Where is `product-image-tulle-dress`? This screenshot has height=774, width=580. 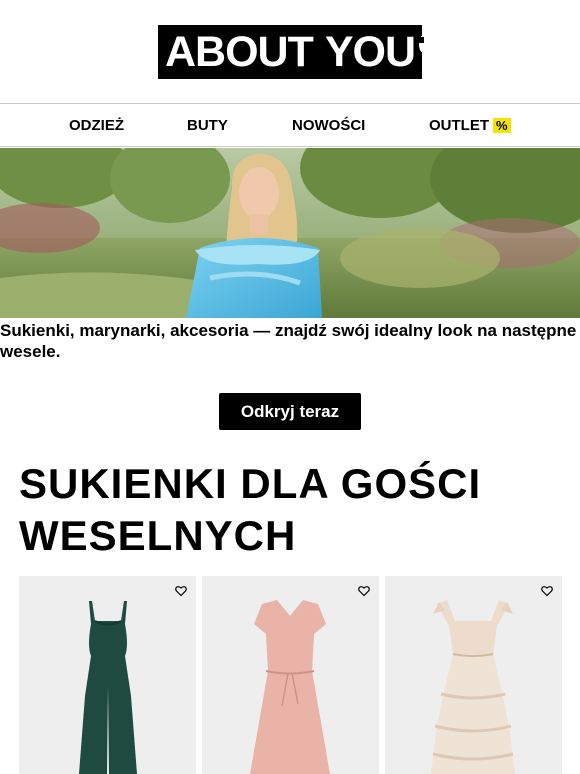 product-image-tulle-dress is located at coordinates (473, 687).